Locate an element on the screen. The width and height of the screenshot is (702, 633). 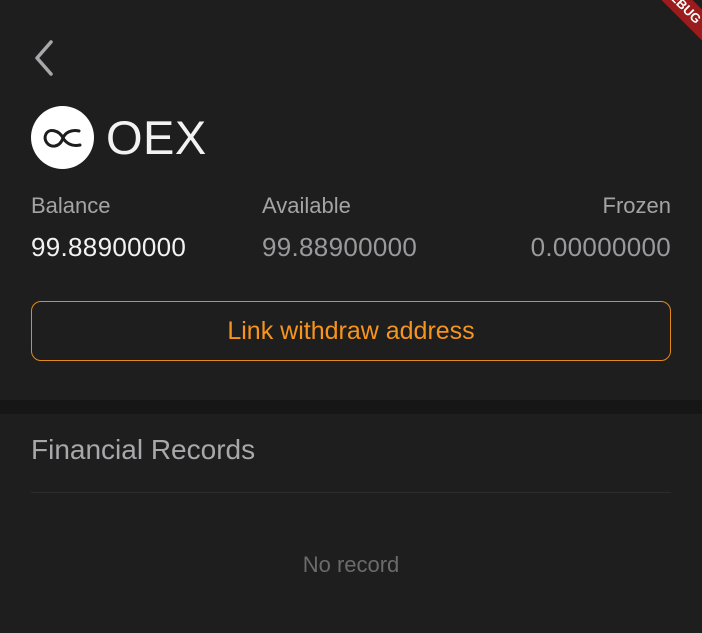
balance-value: 99.88900000 is located at coordinates (109, 247).